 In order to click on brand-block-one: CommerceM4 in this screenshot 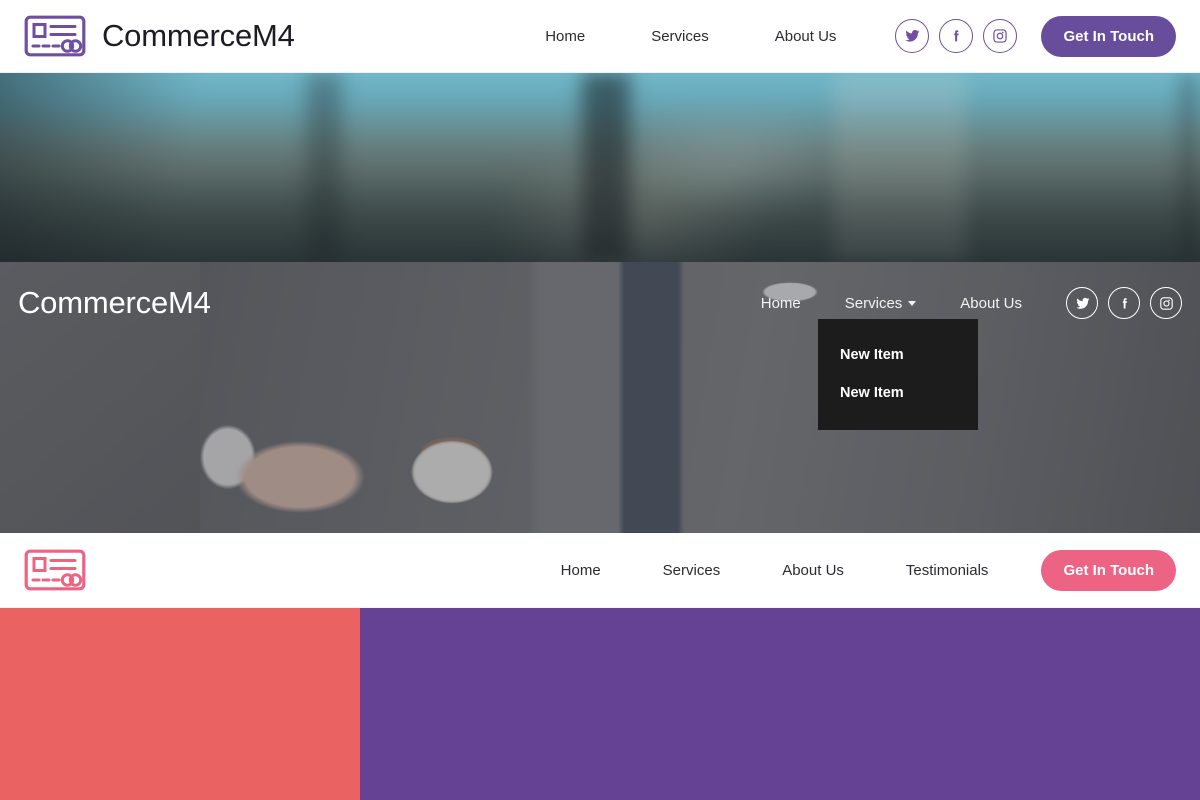, I will do `click(159, 36)`.